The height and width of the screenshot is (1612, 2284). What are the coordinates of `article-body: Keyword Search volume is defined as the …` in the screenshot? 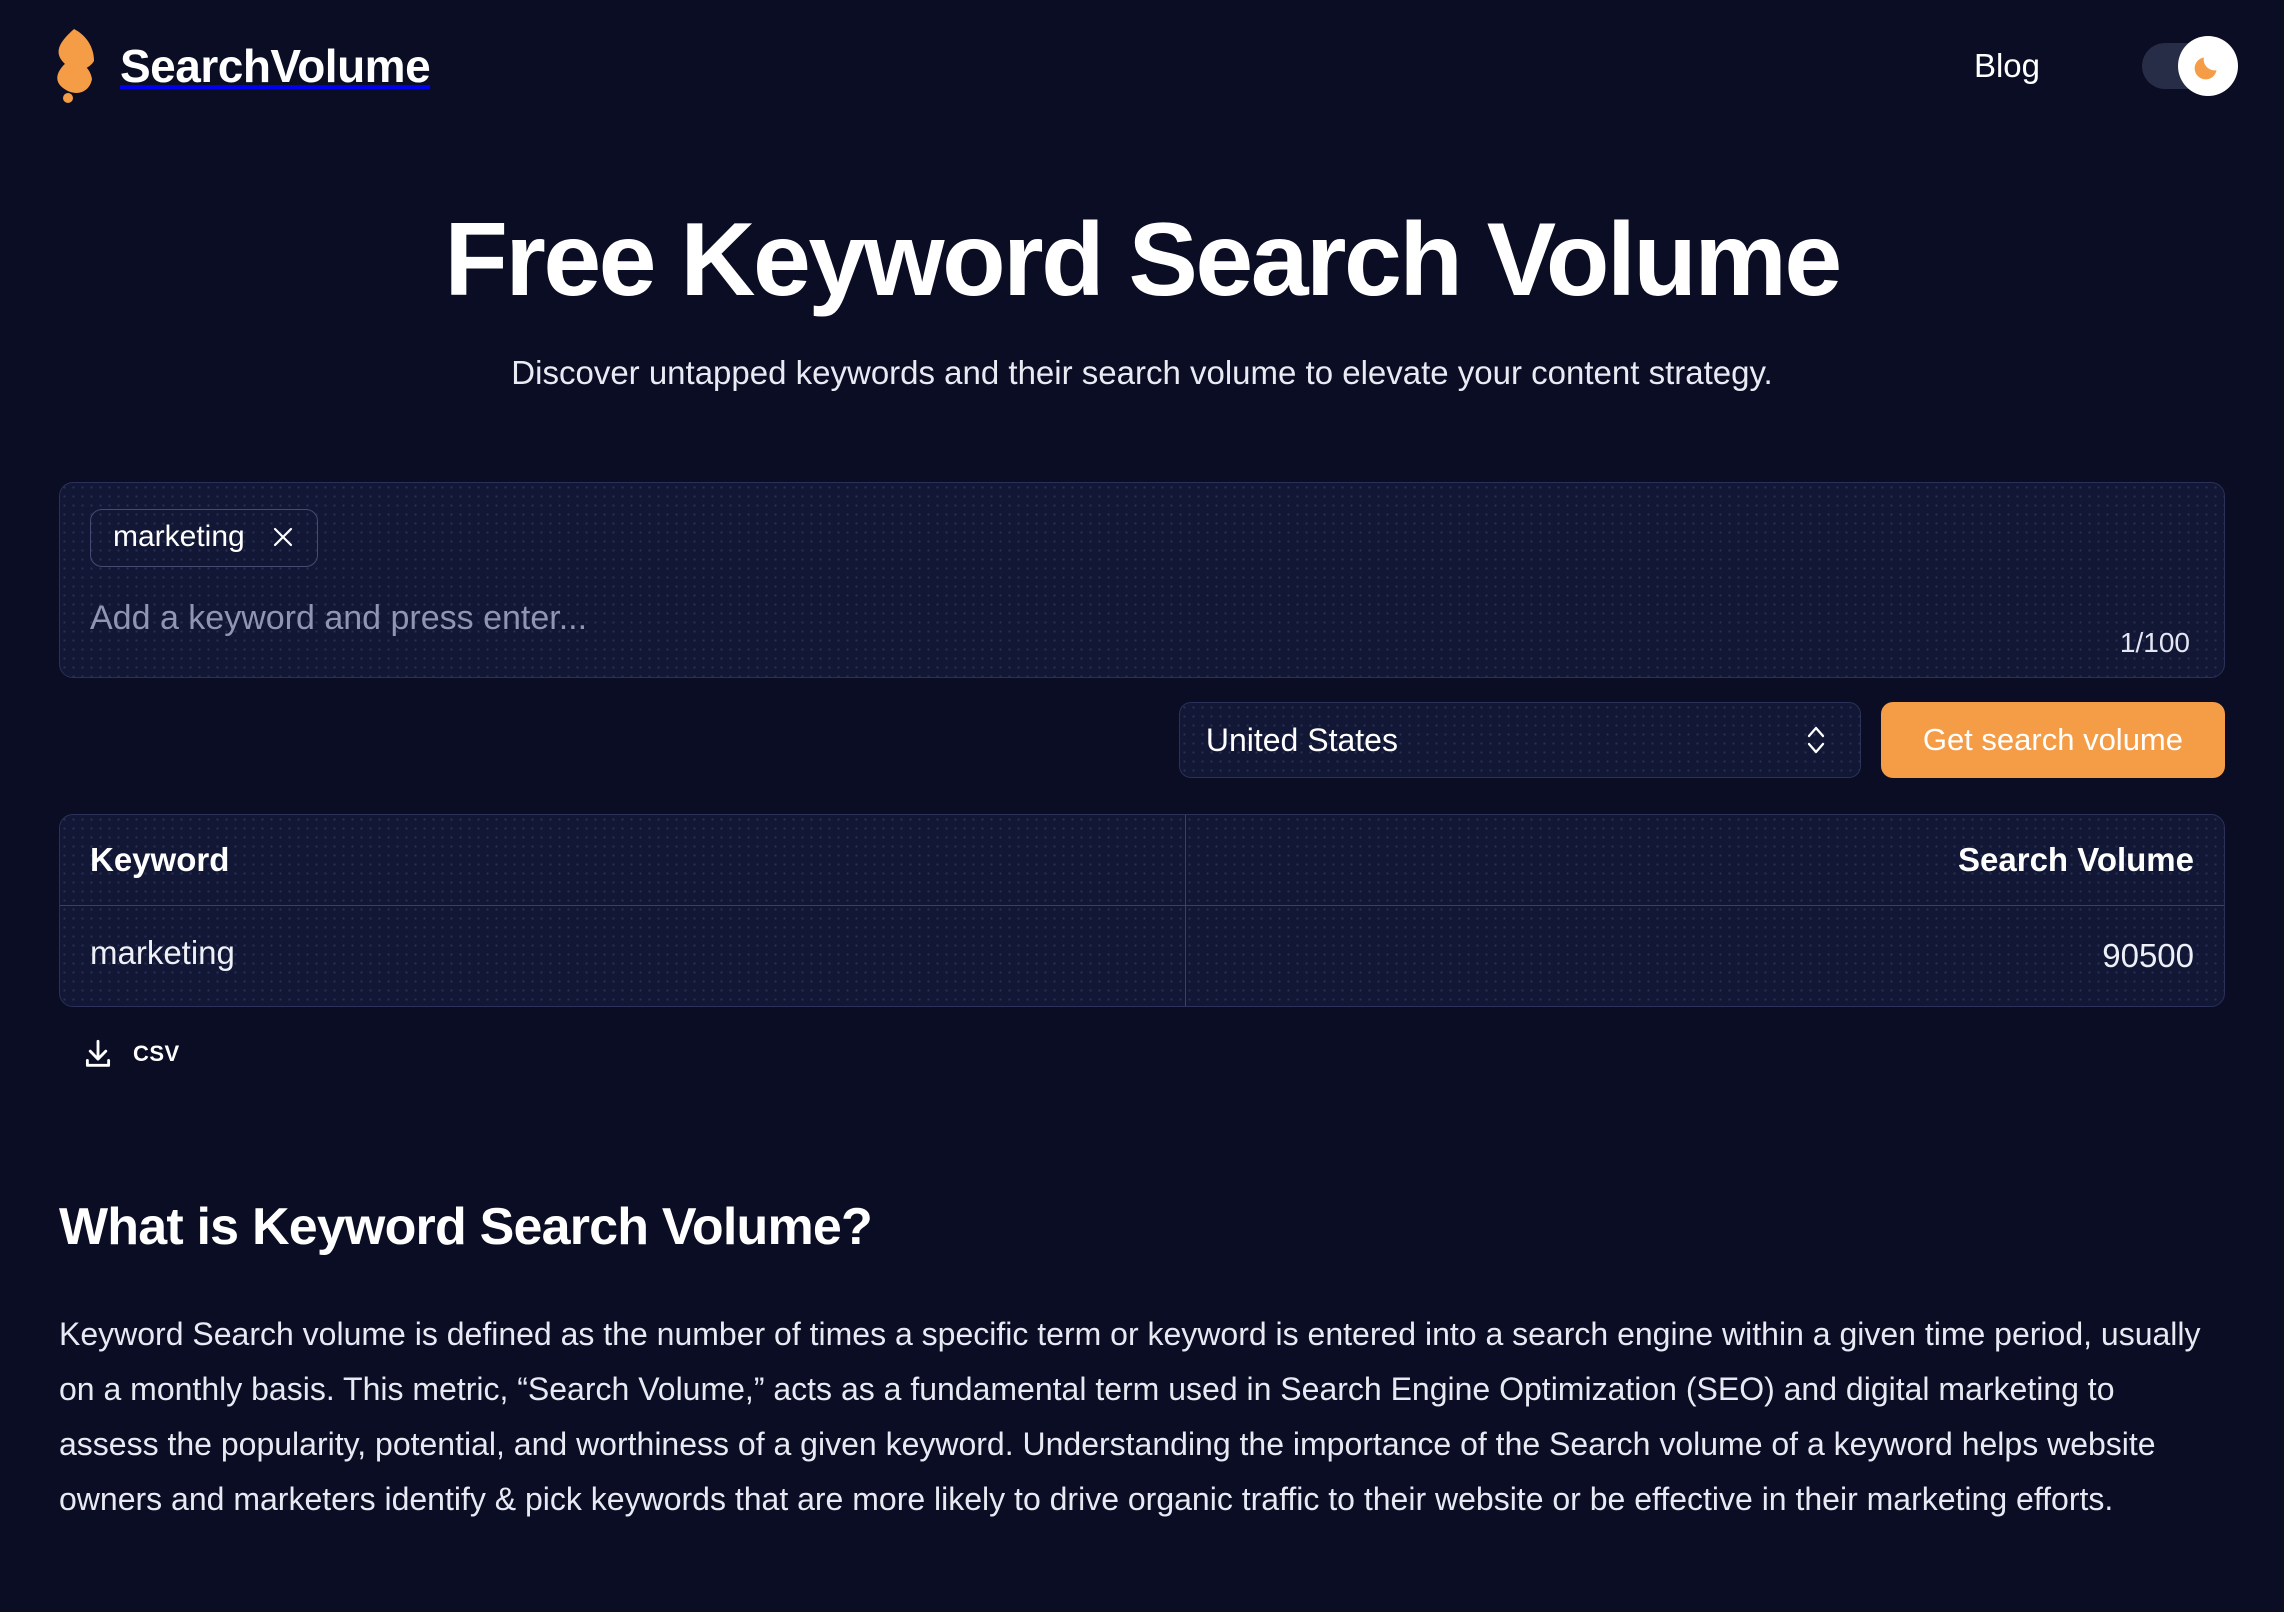 It's located at (1130, 1417).